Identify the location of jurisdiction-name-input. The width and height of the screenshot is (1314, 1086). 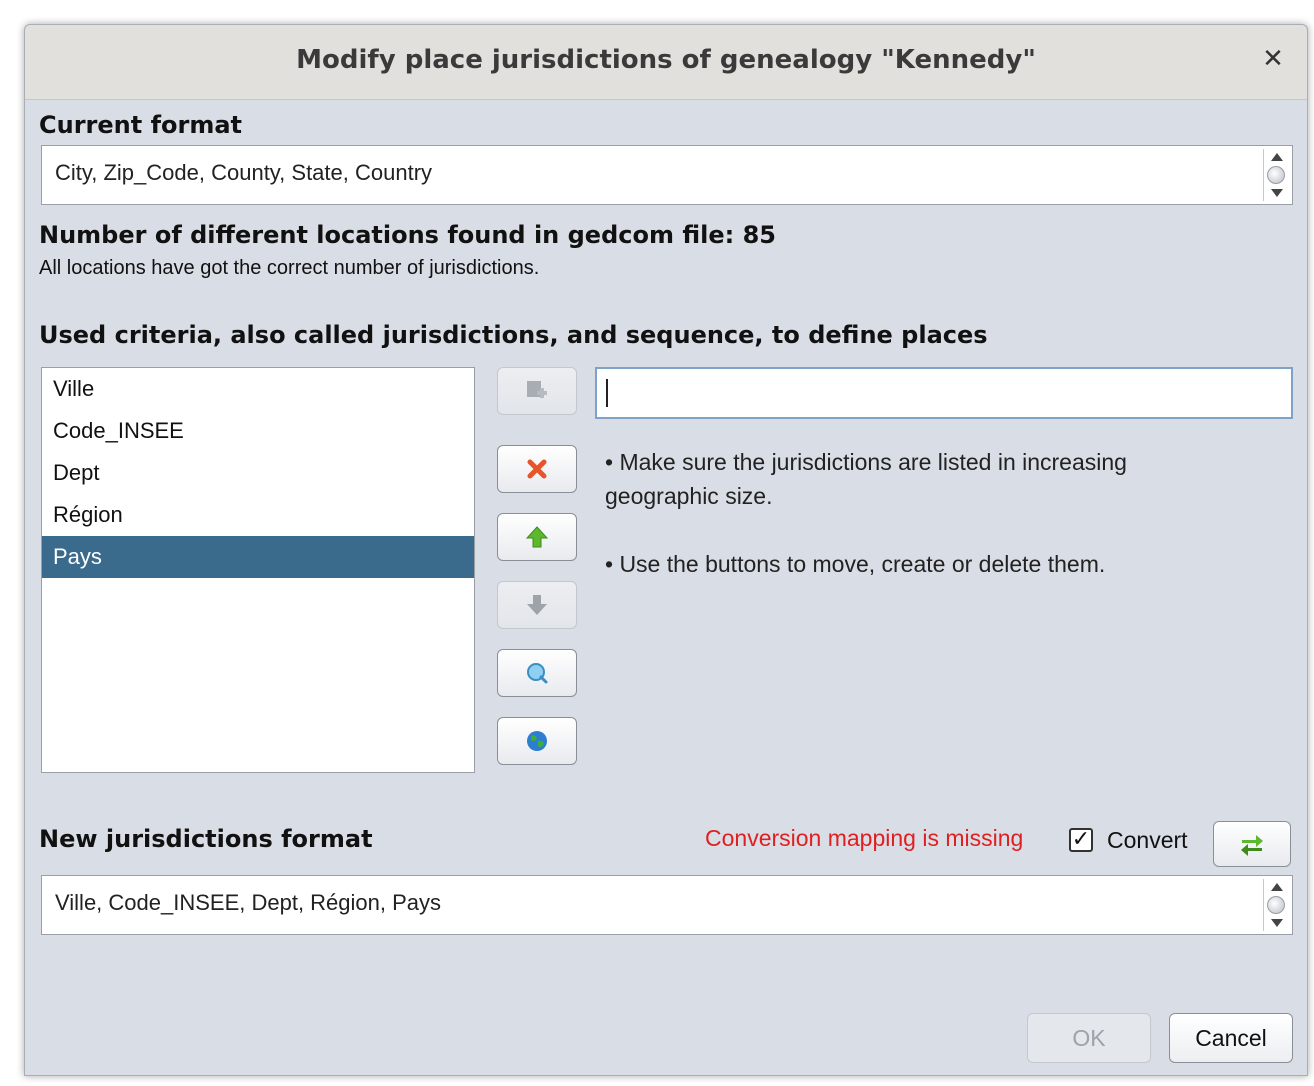
(944, 393).